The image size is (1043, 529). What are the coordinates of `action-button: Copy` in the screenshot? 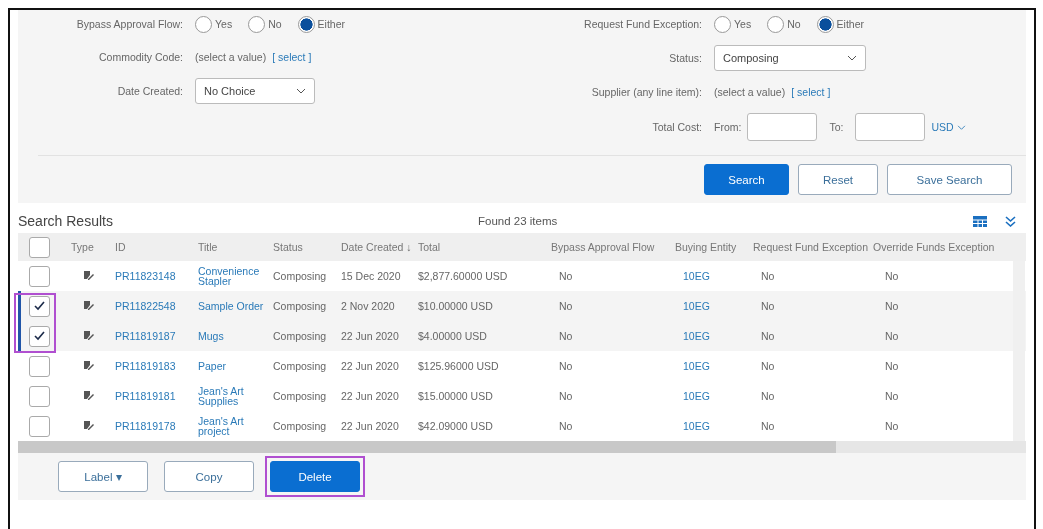 It's located at (209, 476).